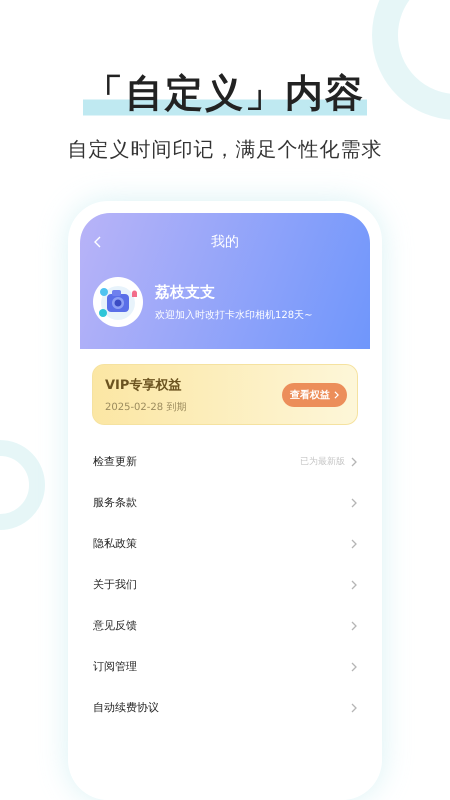  I want to click on menu-item: 订阅管理, so click(225, 666).